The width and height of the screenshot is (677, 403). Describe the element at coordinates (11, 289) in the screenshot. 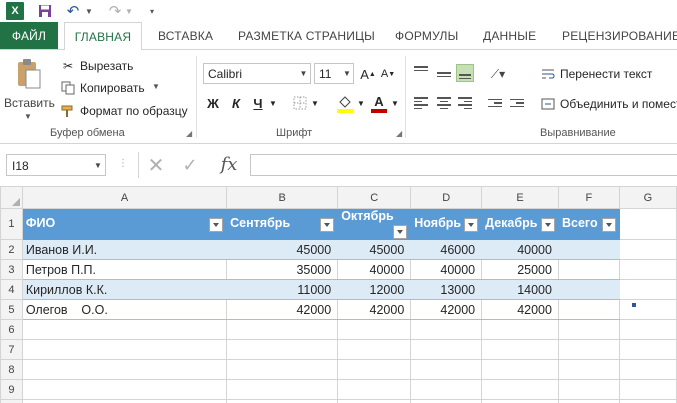

I see `row-header: 4` at that location.